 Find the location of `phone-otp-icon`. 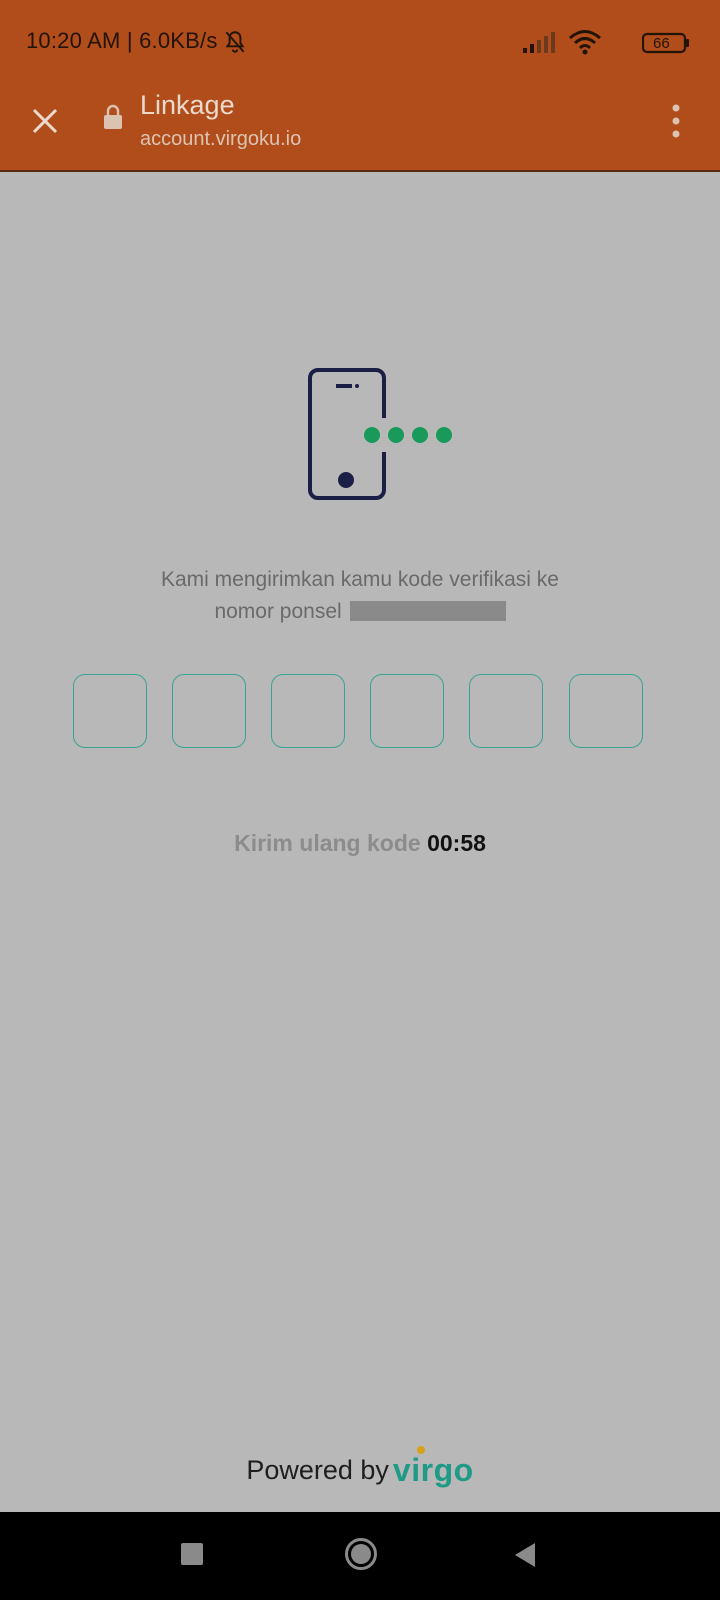

phone-otp-icon is located at coordinates (386, 440).